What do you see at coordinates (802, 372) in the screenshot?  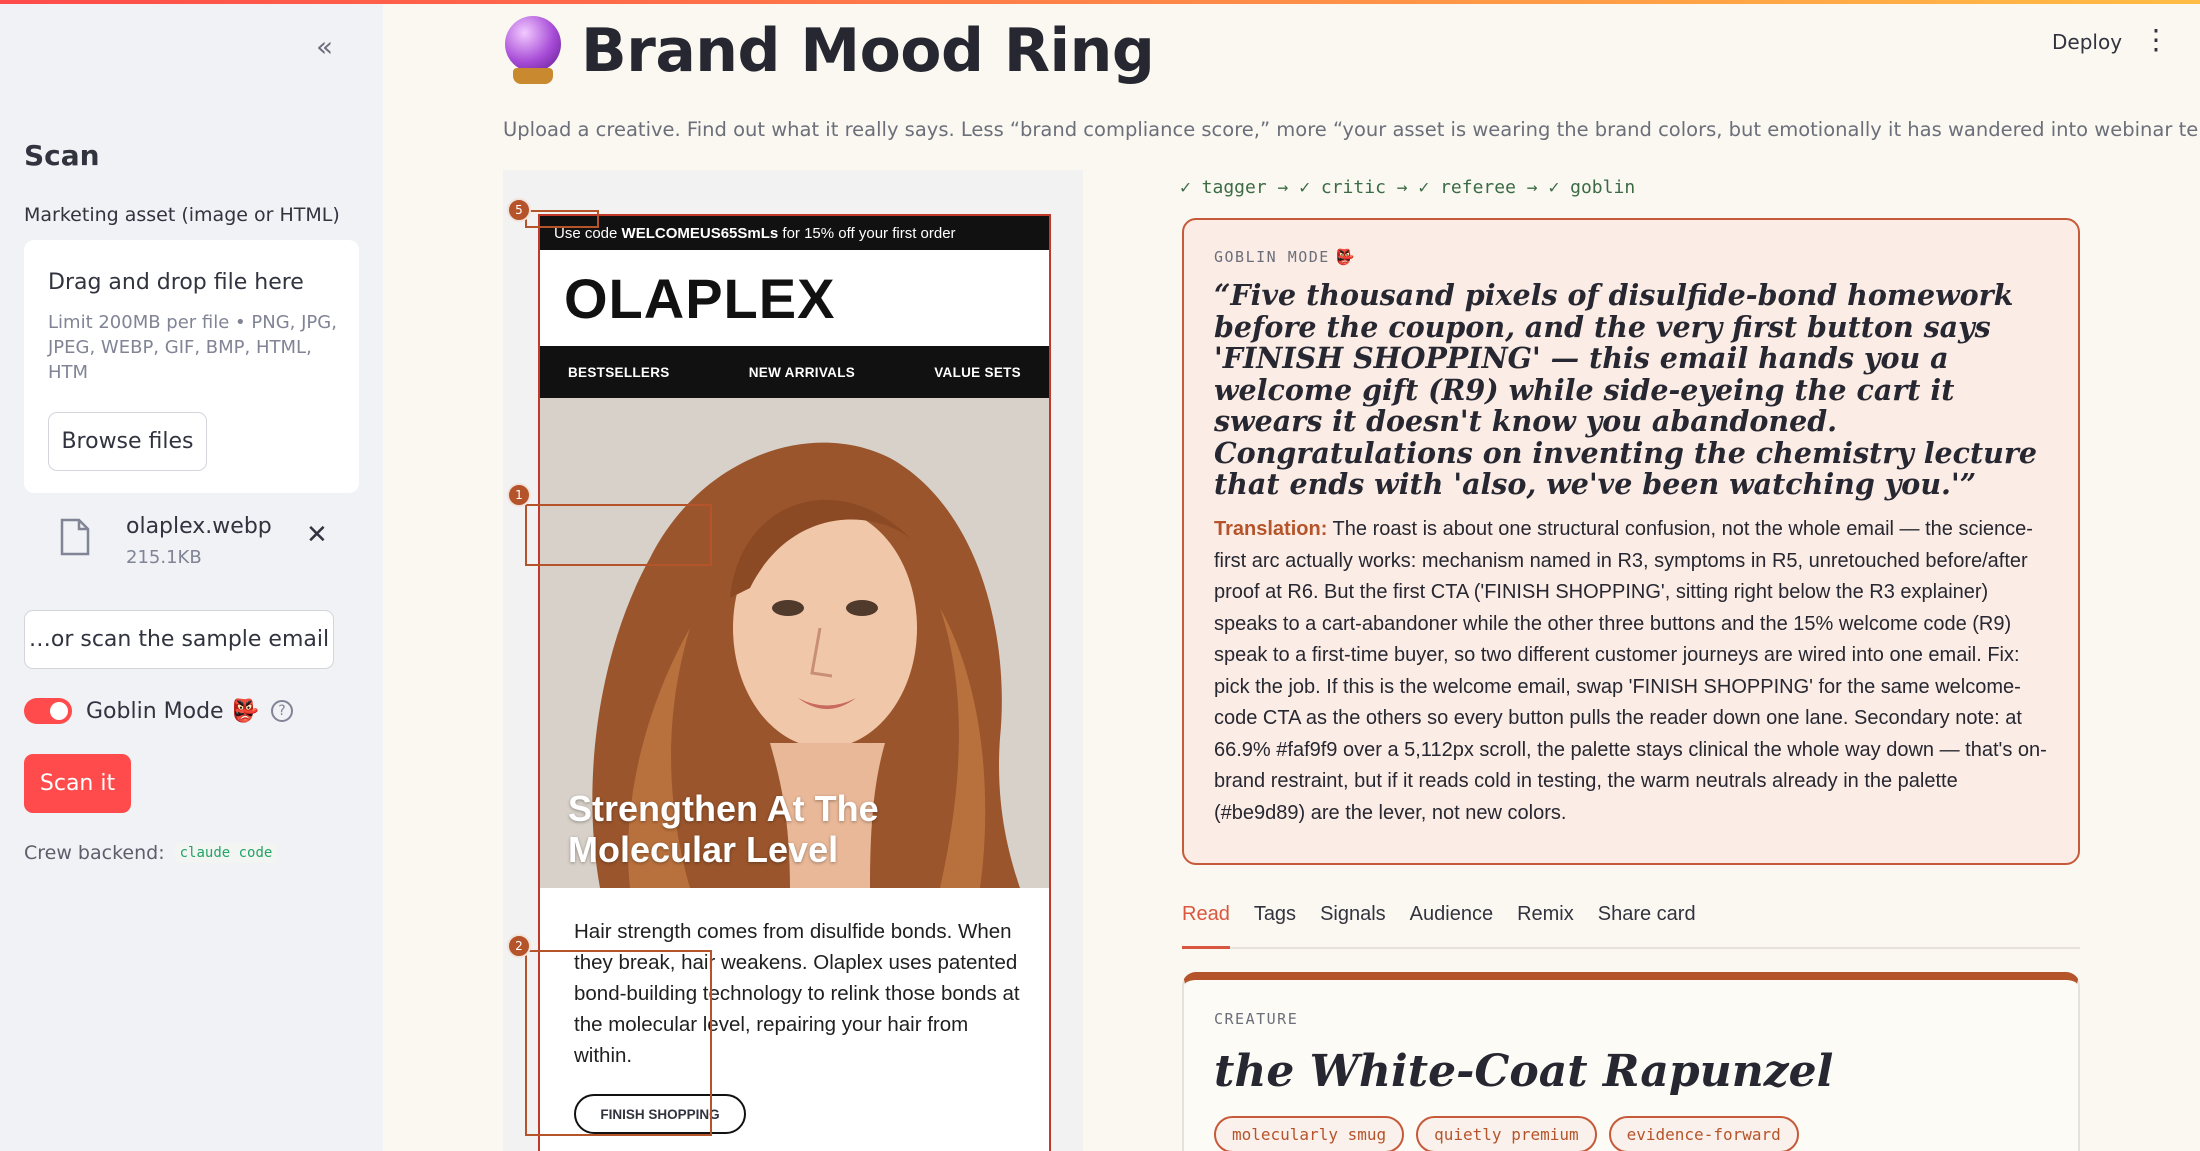 I see `email-nav-new-arrivals: NEW ARRIVALS` at bounding box center [802, 372].